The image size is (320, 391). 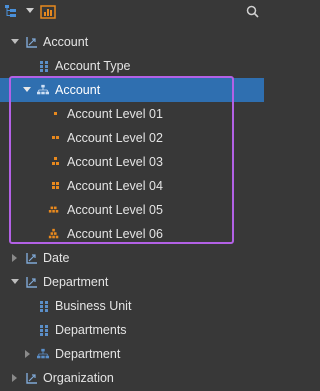 I want to click on hierarchy-tree-icon, so click(x=11, y=11).